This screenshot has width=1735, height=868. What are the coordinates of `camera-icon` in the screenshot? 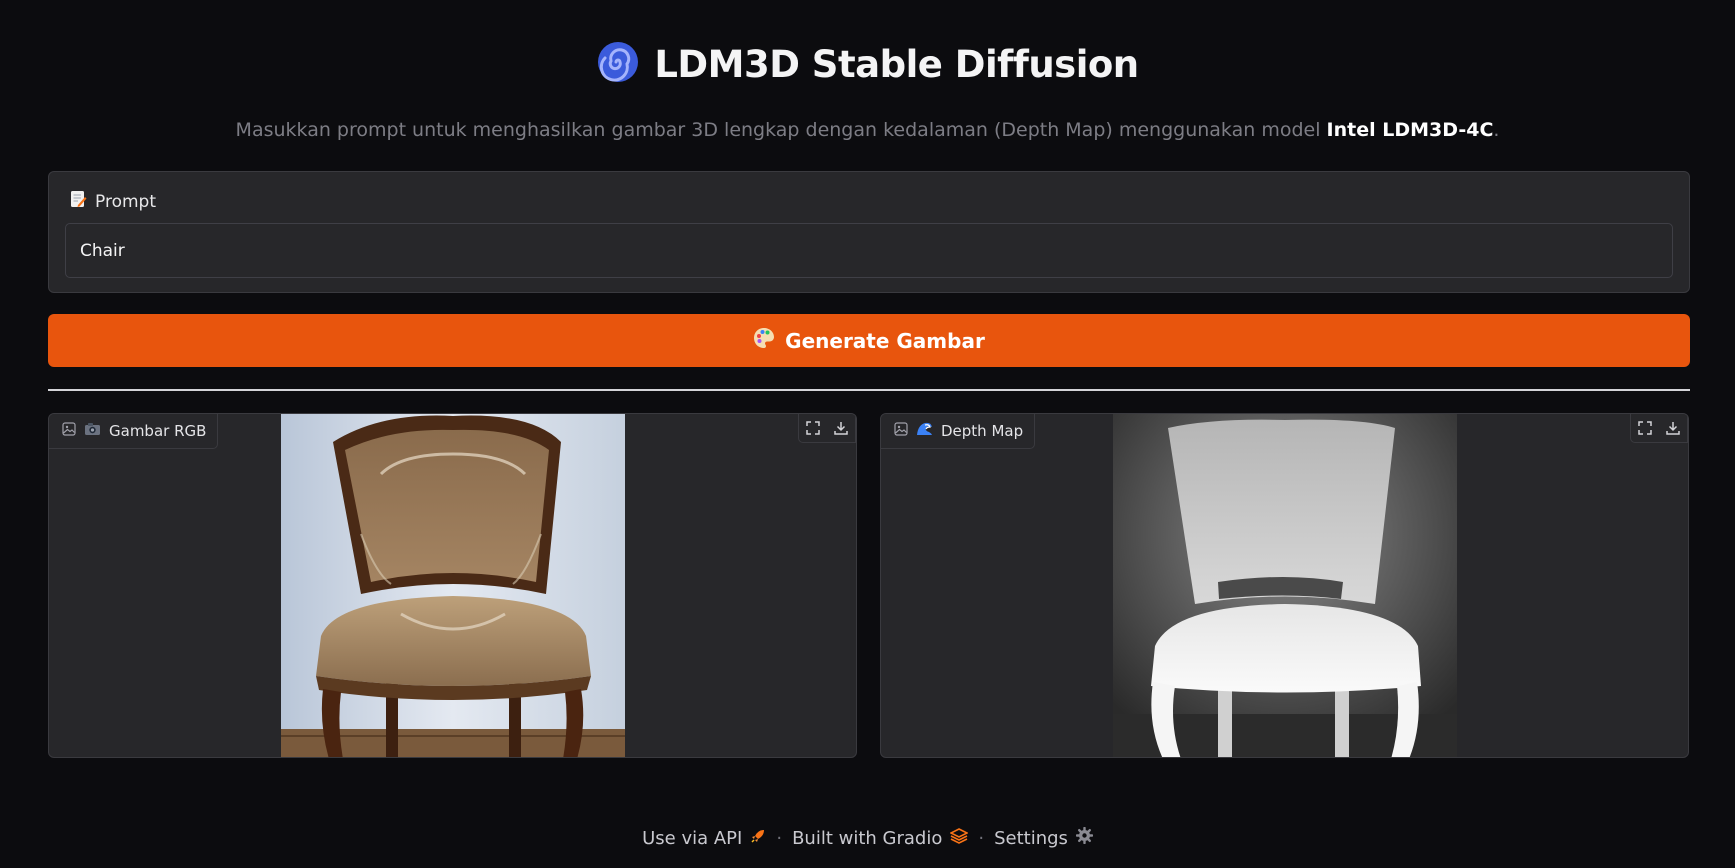 It's located at (92, 431).